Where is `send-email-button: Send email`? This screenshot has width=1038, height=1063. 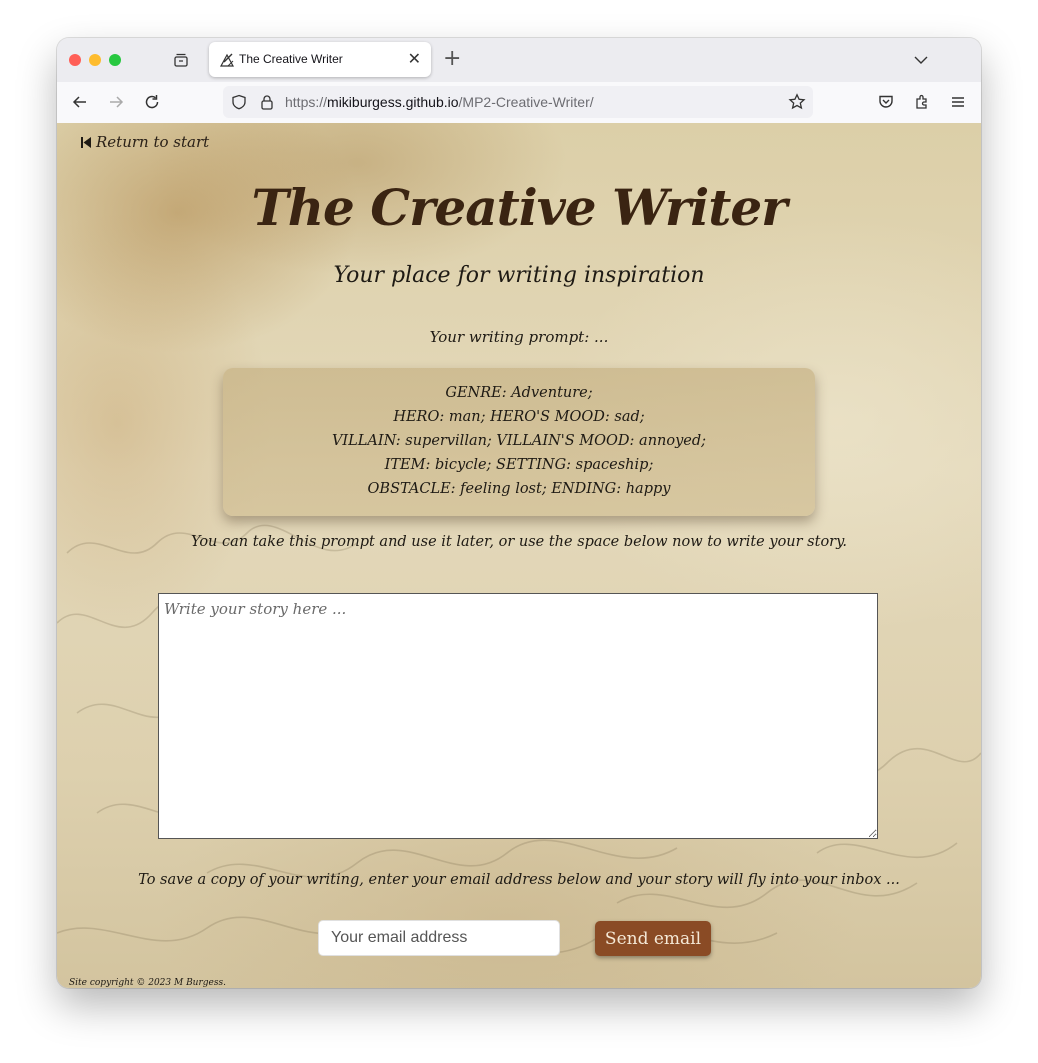
send-email-button: Send email is located at coordinates (653, 938).